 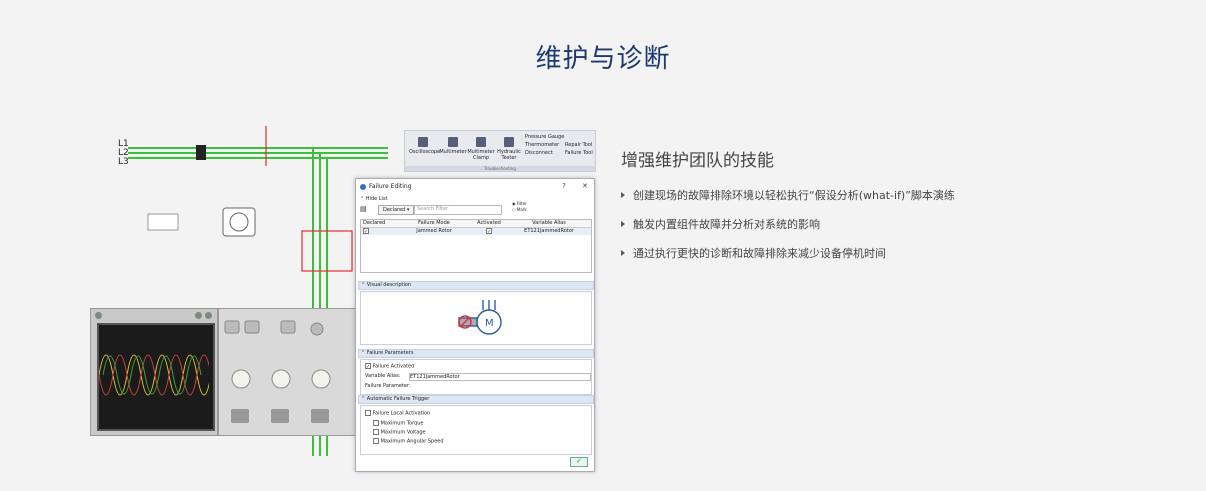 I want to click on local-activation-checkbox, so click(x=368, y=413).